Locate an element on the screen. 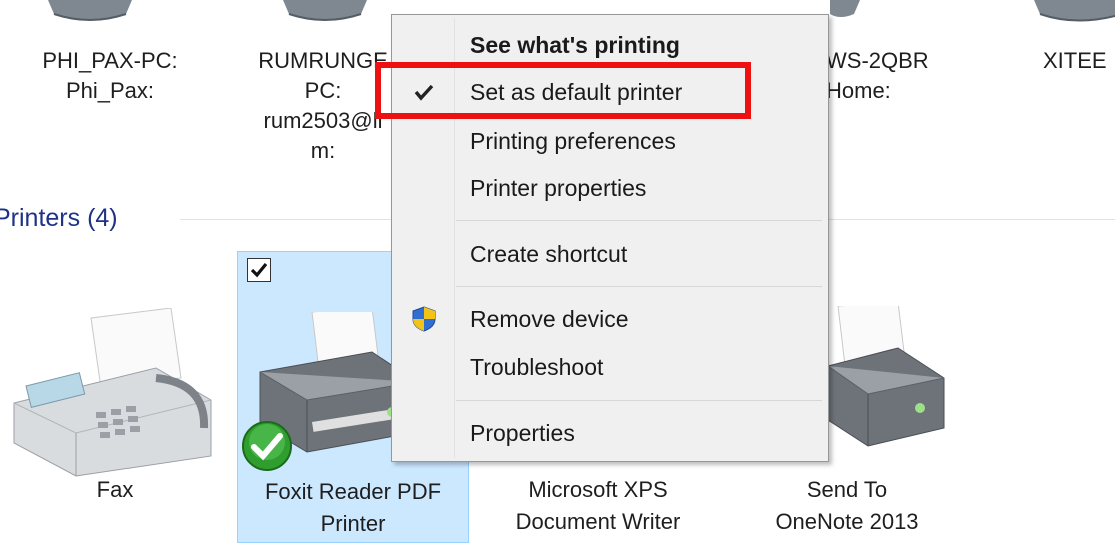 The image size is (1115, 544). network-computer-label: WS-2QBR Home: is located at coordinates (896, 76).